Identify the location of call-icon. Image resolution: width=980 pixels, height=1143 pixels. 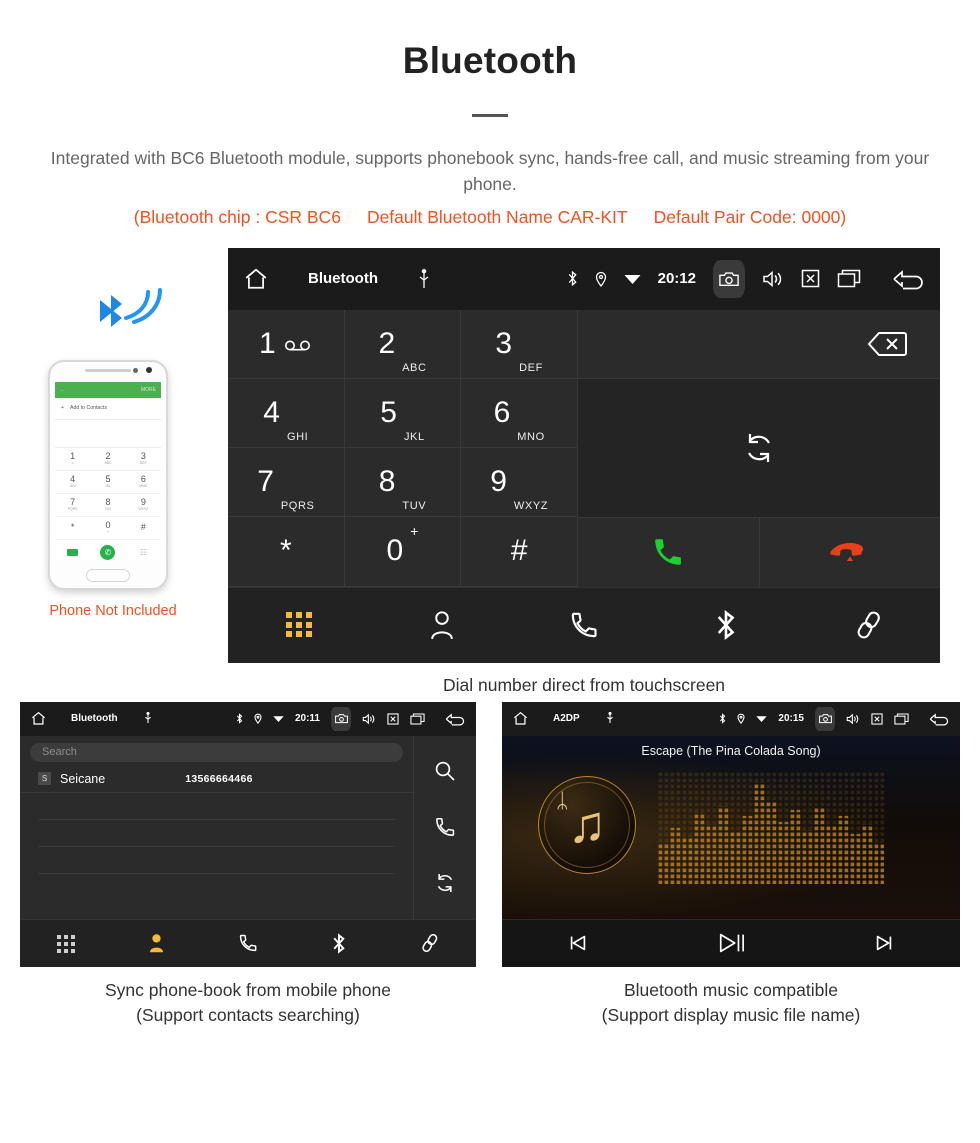
(445, 827).